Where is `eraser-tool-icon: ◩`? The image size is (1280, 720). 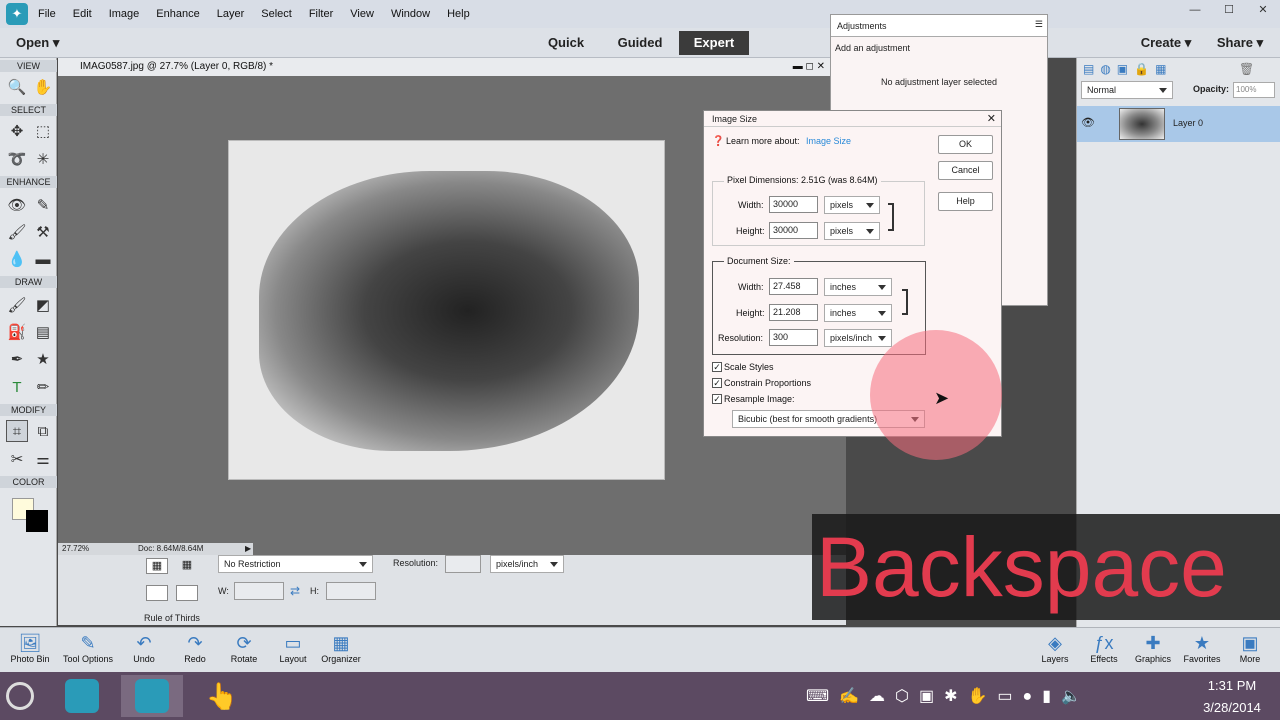 eraser-tool-icon: ◩ is located at coordinates (43, 305).